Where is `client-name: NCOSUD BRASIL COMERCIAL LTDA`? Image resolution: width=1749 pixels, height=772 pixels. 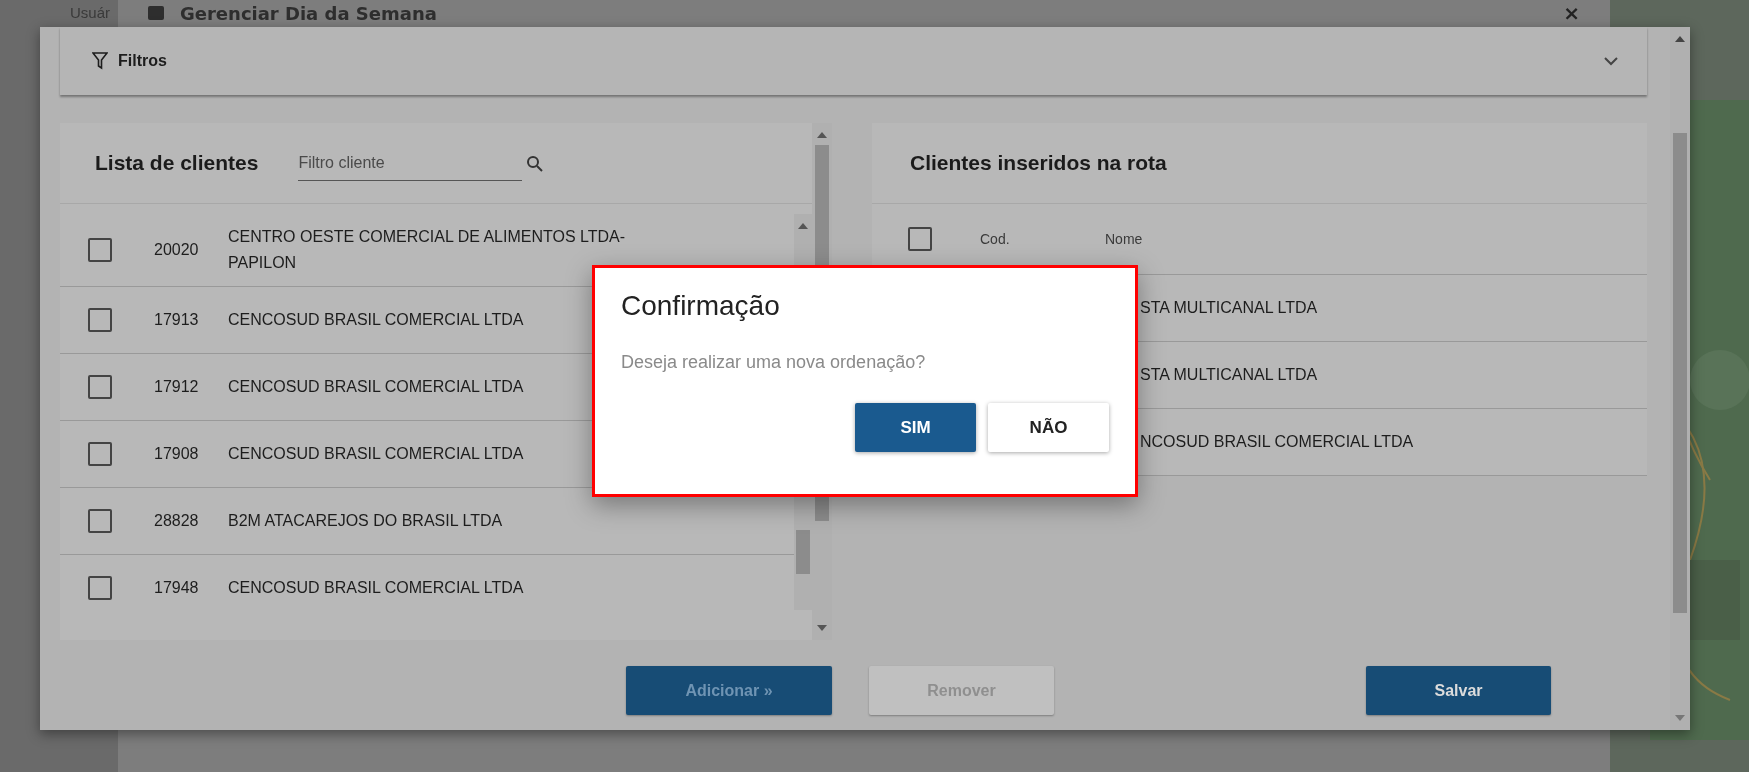
client-name: NCOSUD BRASIL COMERCIAL LTDA is located at coordinates (1277, 442).